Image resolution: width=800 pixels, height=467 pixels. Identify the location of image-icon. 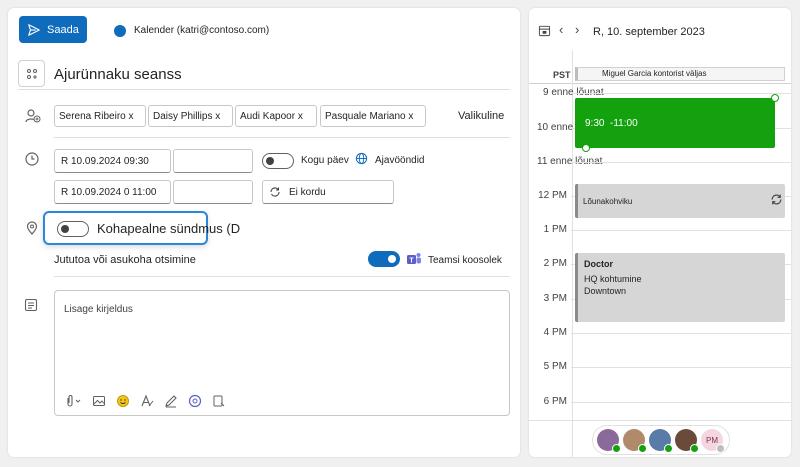
(99, 402).